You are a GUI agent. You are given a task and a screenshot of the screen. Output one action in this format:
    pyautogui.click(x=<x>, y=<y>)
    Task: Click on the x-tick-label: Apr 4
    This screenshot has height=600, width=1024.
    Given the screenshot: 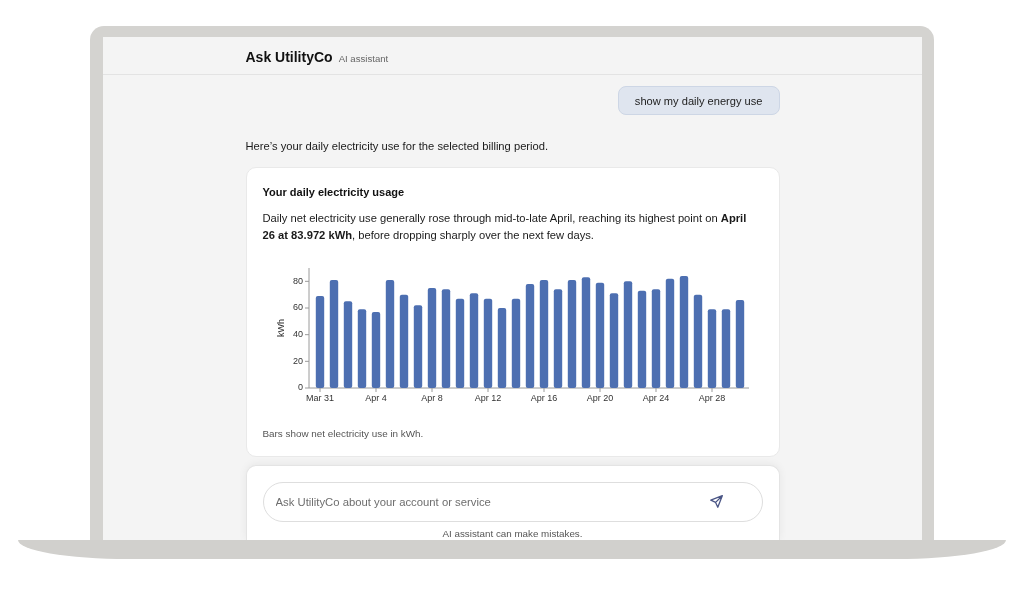 What is the action you would take?
    pyautogui.click(x=375, y=398)
    